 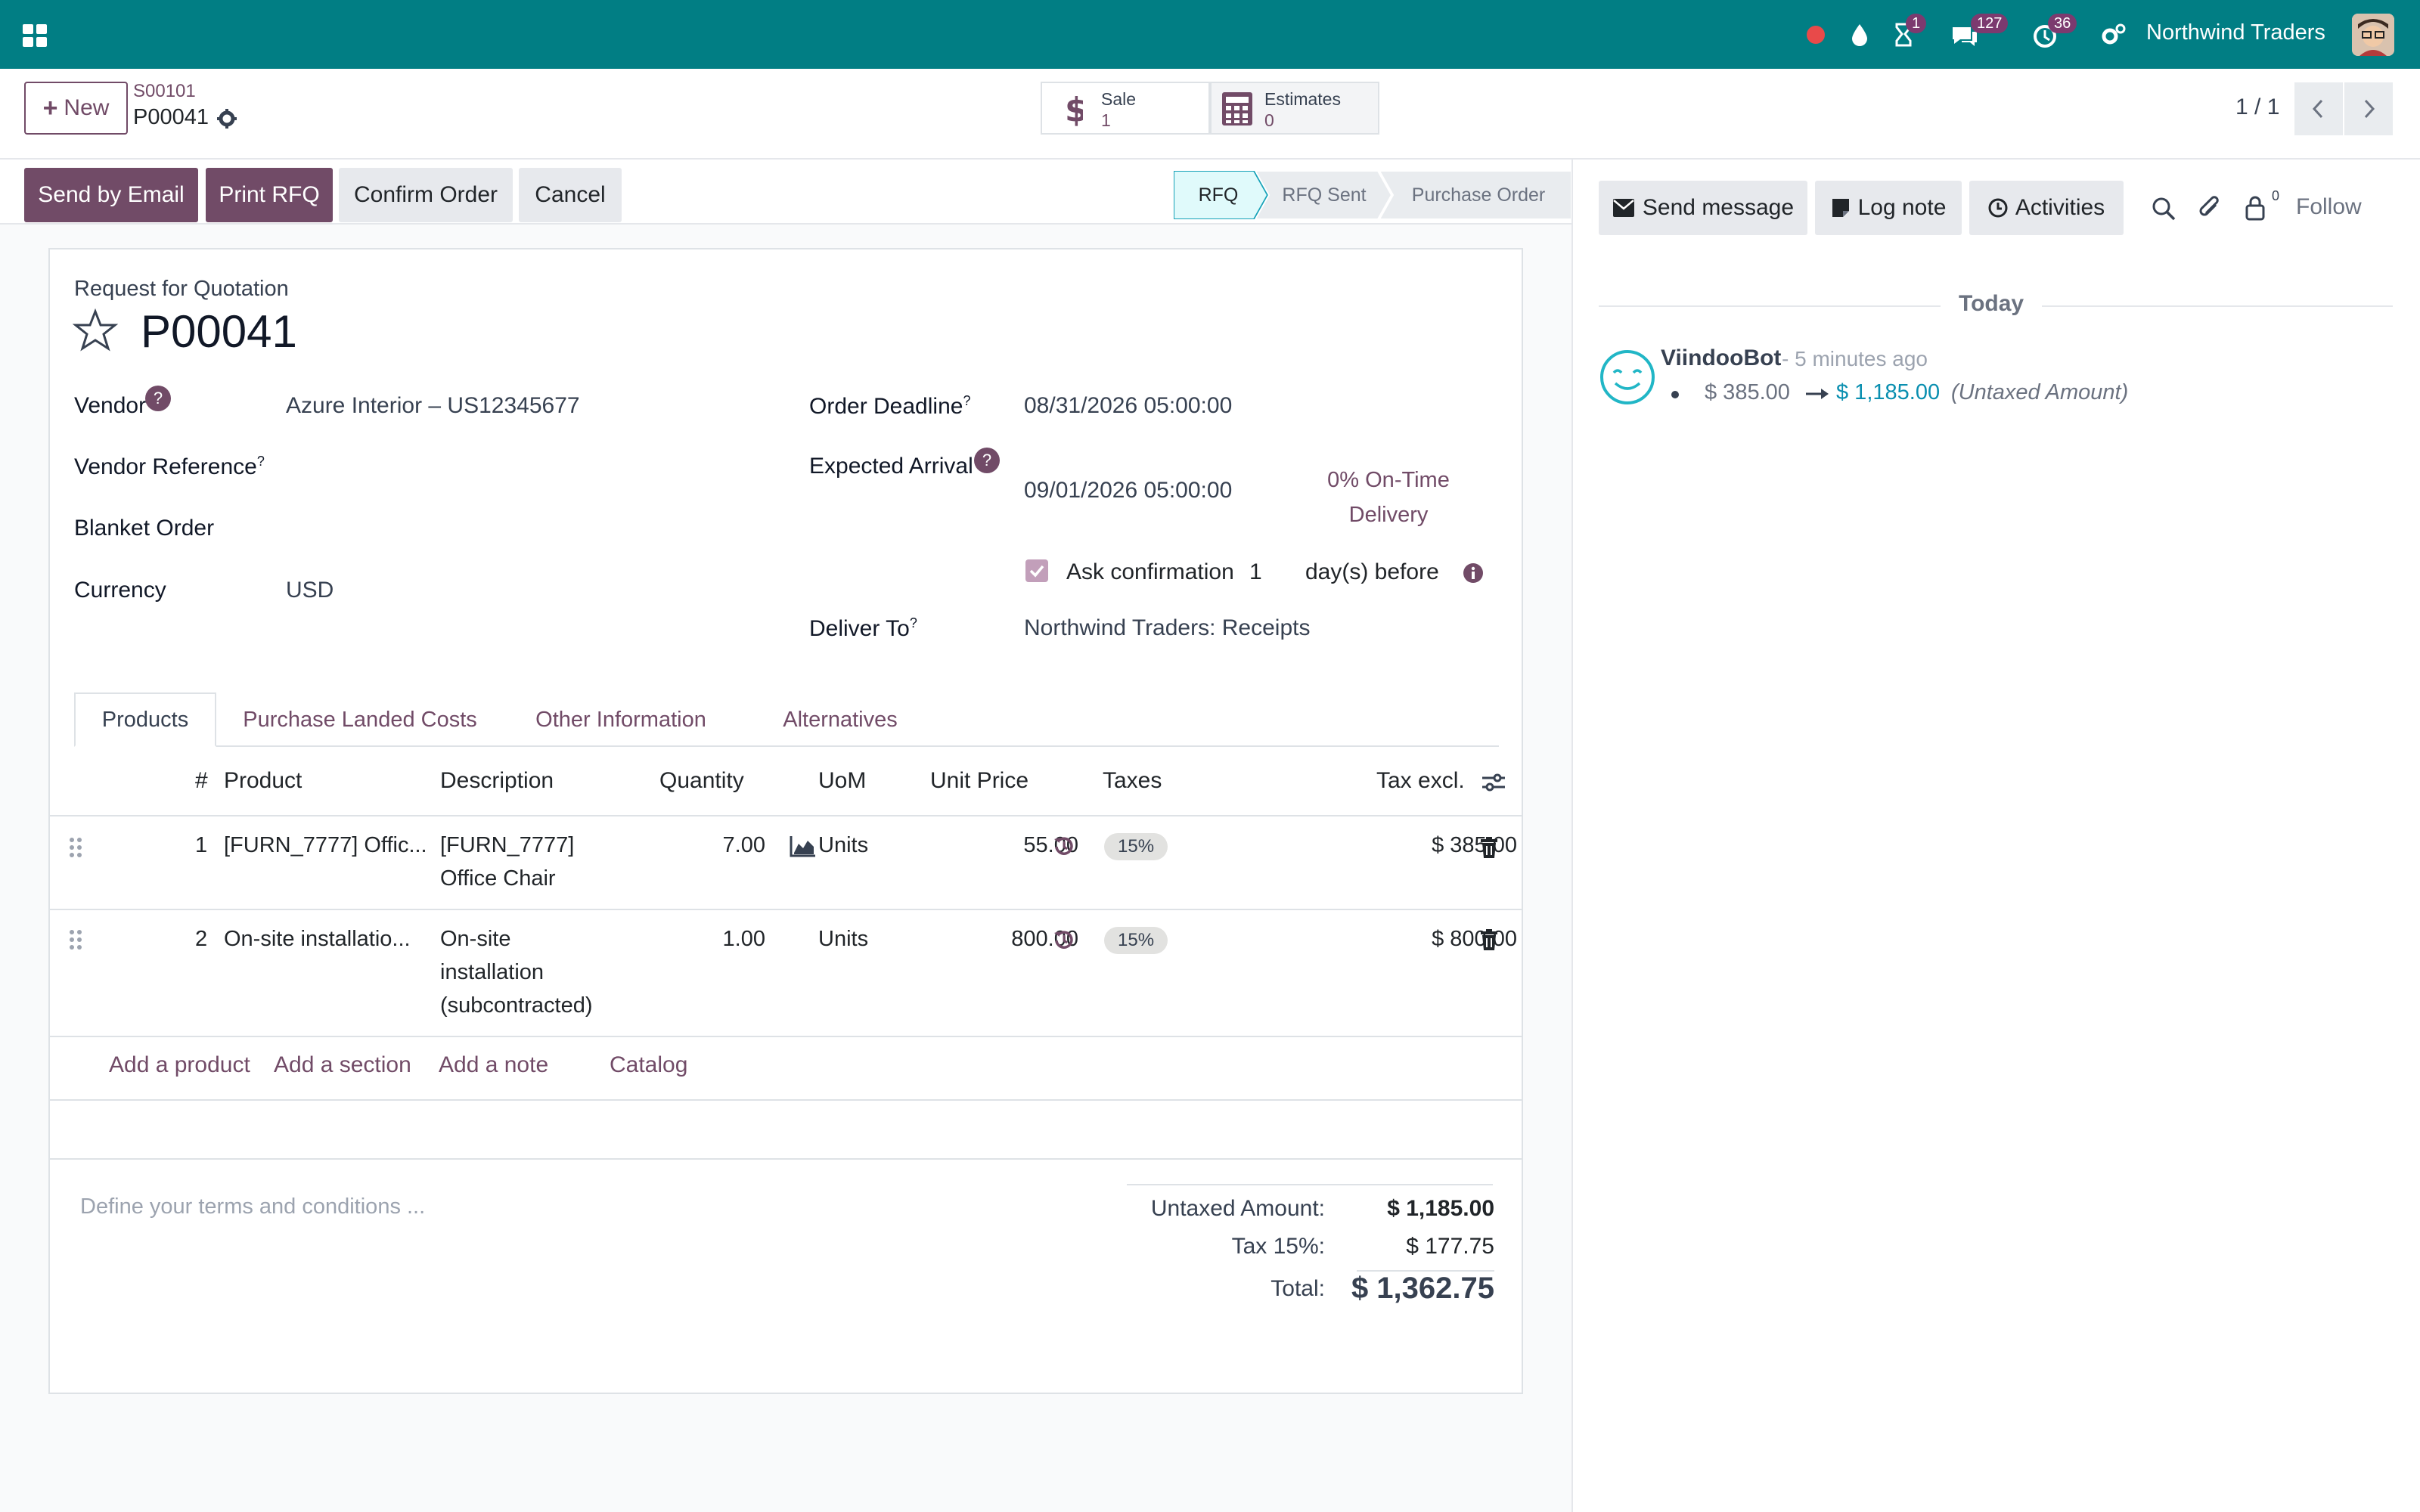 I want to click on activities-button: Activities, so click(x=2046, y=208).